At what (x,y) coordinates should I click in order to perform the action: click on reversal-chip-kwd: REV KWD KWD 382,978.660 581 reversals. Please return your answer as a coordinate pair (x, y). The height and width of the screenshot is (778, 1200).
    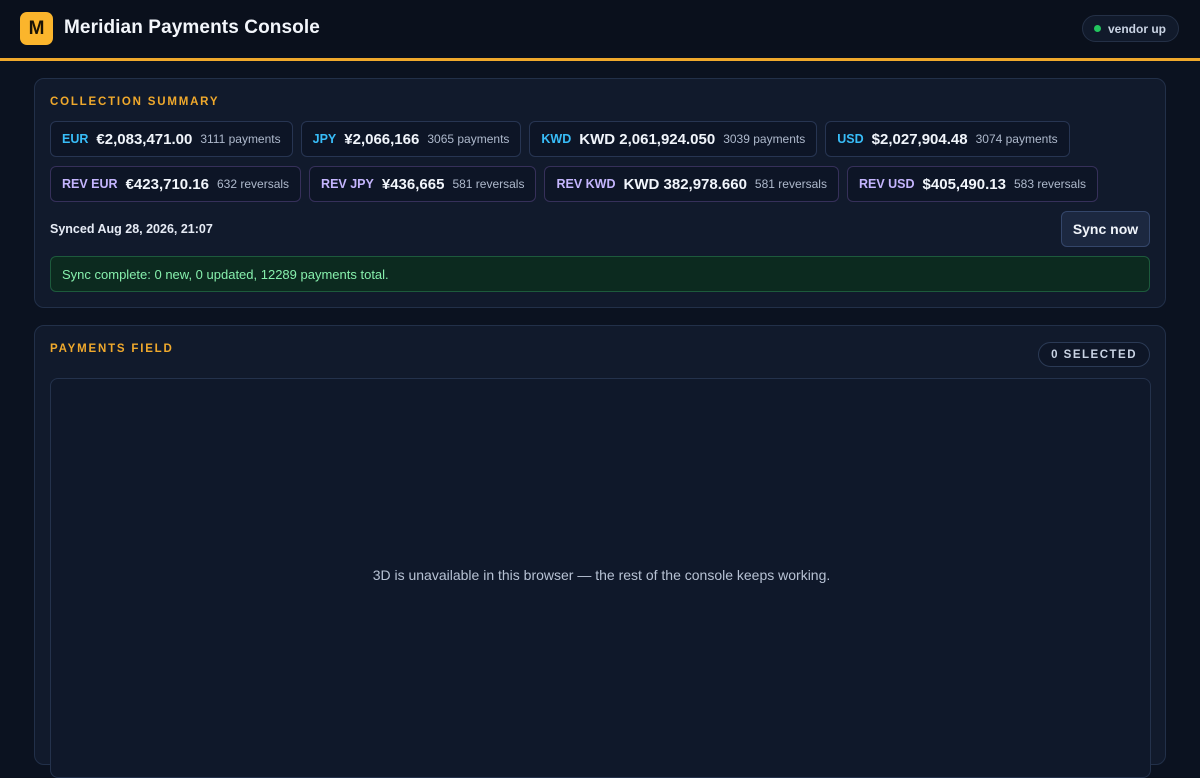
    Looking at the image, I should click on (691, 184).